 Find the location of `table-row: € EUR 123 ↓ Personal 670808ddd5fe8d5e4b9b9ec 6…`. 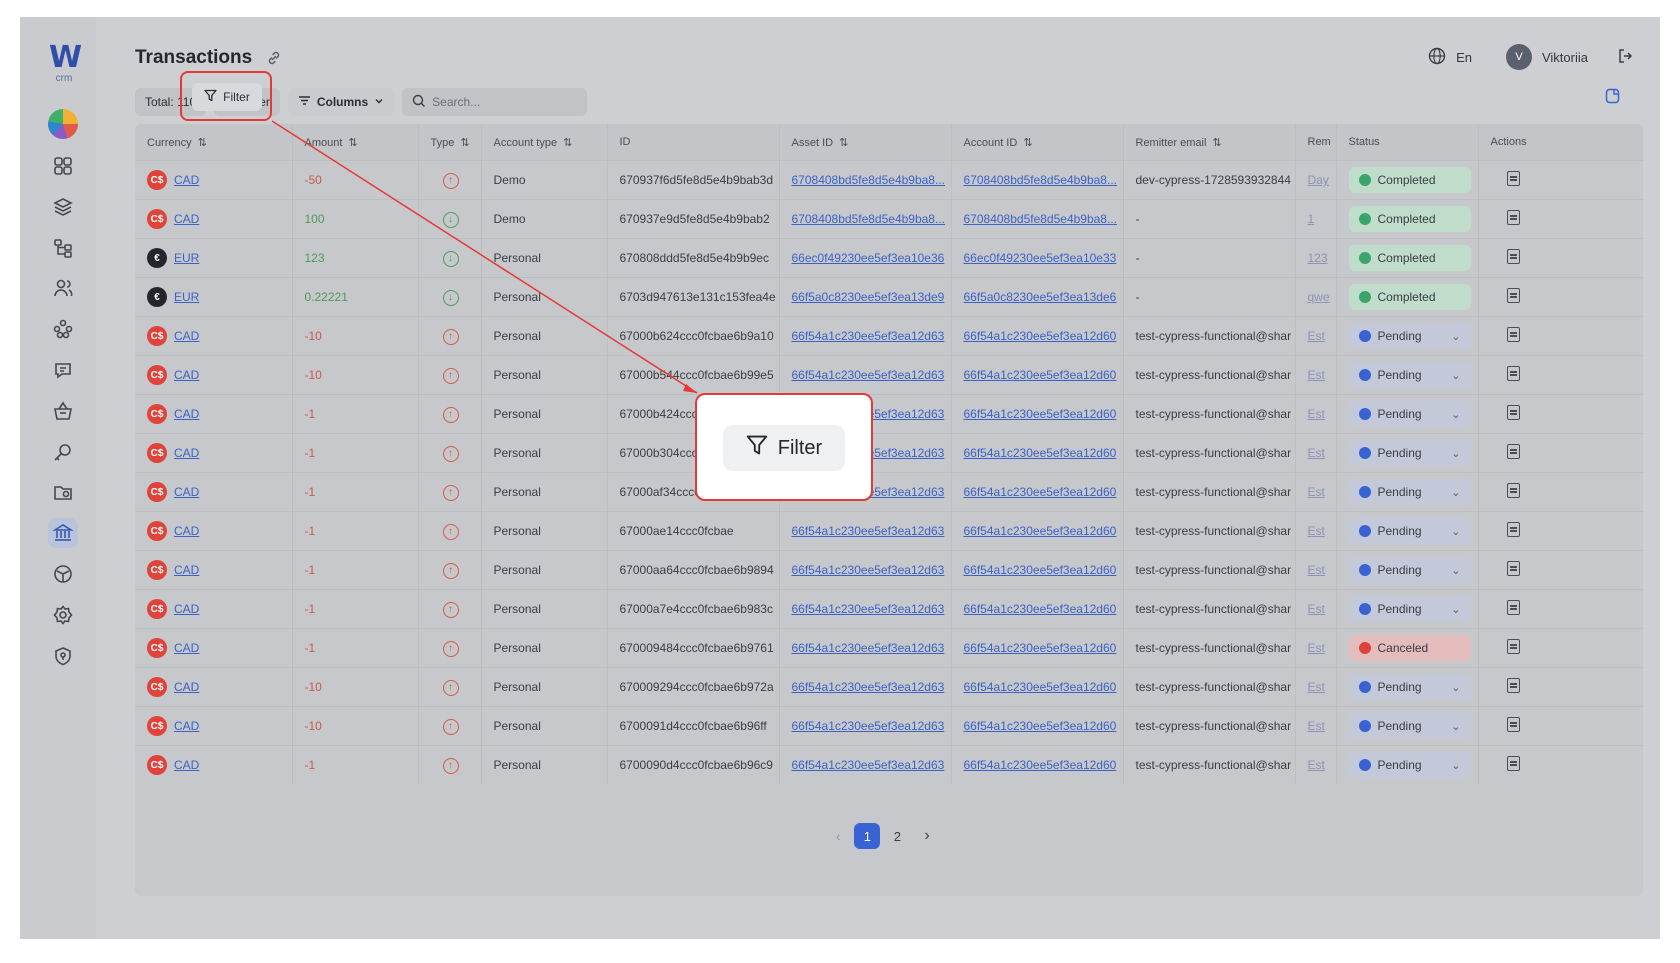

table-row: € EUR 123 ↓ Personal 670808ddd5fe8d5e4b9b9ec 6… is located at coordinates (889, 258).